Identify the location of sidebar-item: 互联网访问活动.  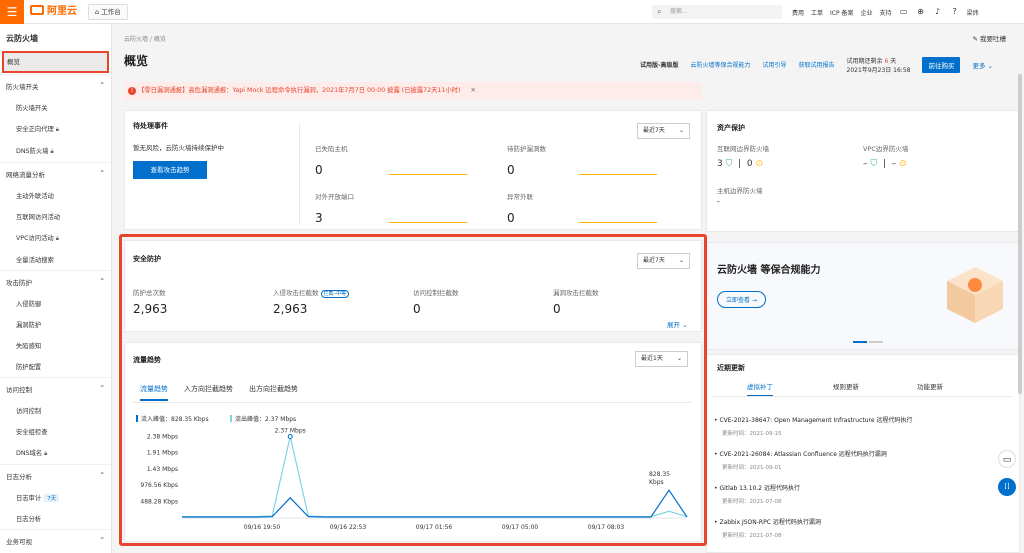
(55, 216).